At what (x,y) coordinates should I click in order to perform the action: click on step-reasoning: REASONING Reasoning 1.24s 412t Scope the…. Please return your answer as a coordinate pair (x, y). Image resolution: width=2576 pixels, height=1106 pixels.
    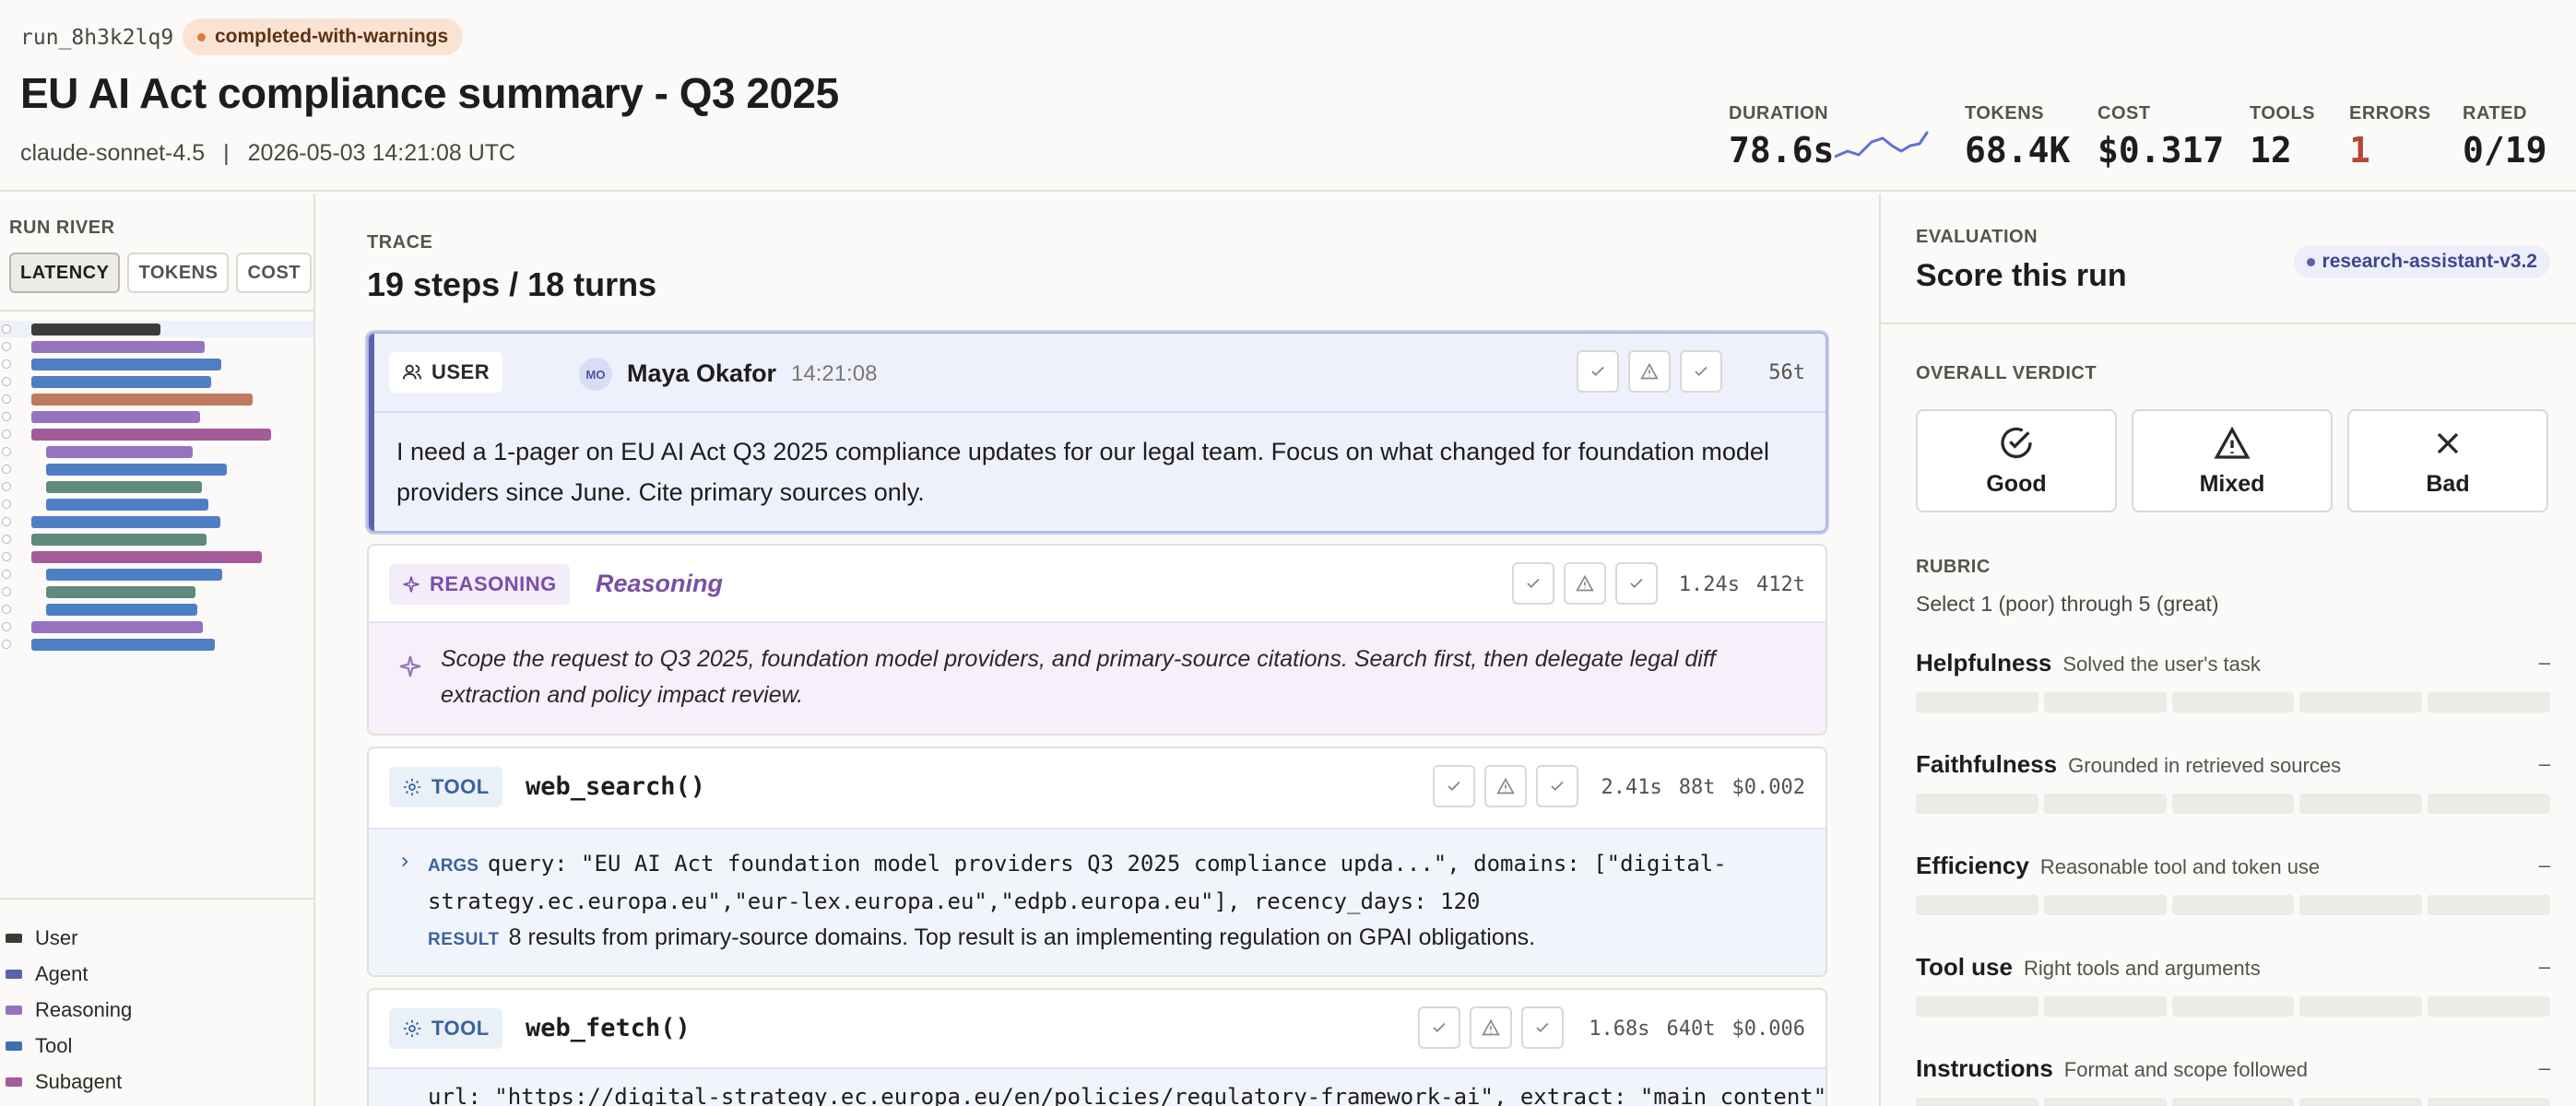
    Looking at the image, I should click on (1097, 639).